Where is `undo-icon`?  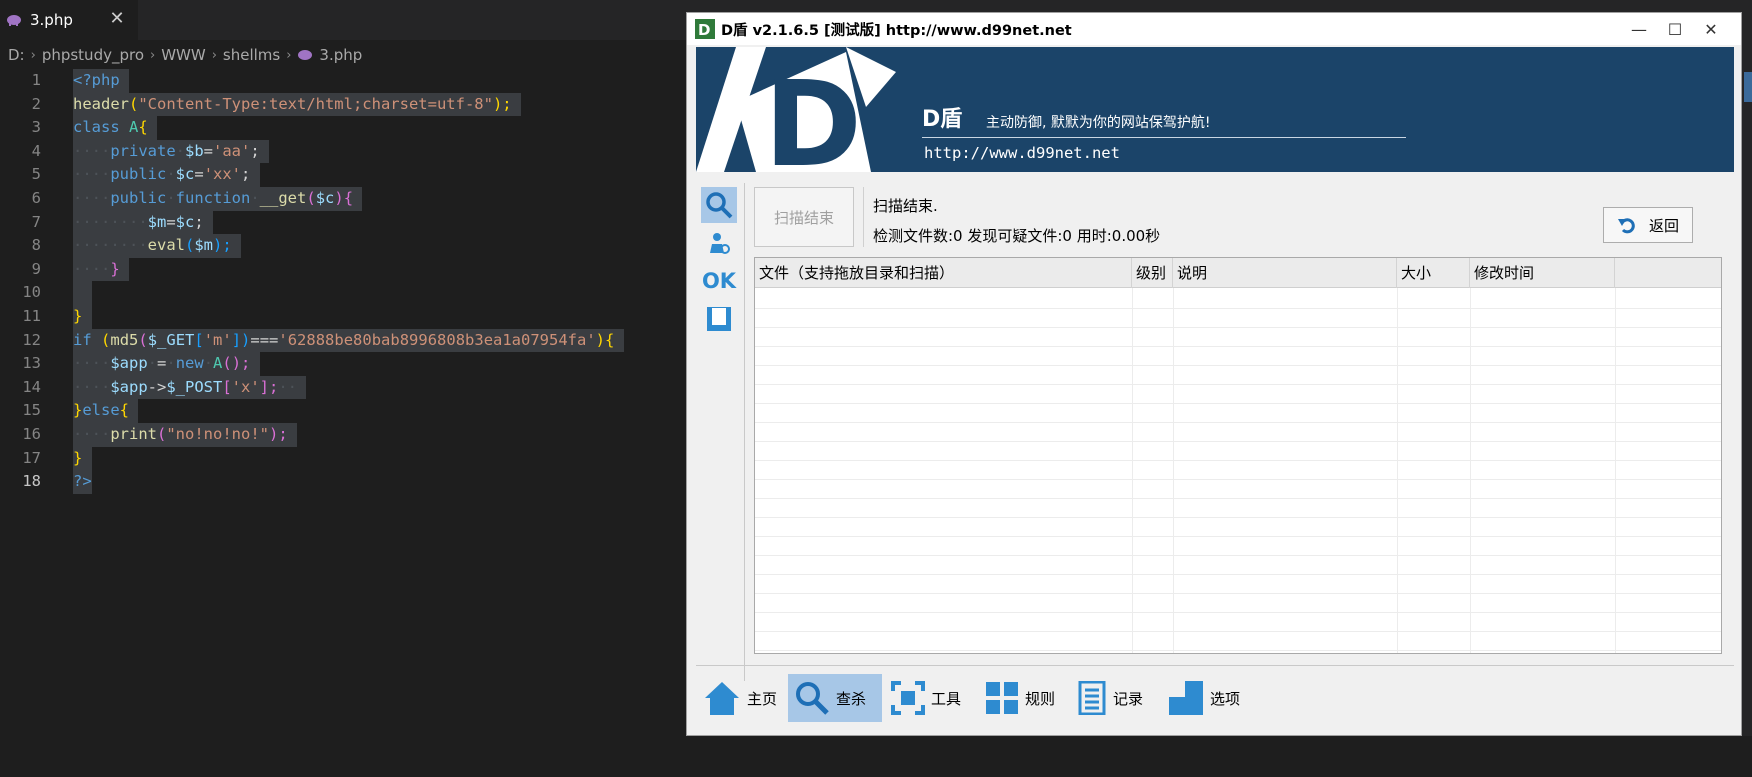
undo-icon is located at coordinates (1626, 226).